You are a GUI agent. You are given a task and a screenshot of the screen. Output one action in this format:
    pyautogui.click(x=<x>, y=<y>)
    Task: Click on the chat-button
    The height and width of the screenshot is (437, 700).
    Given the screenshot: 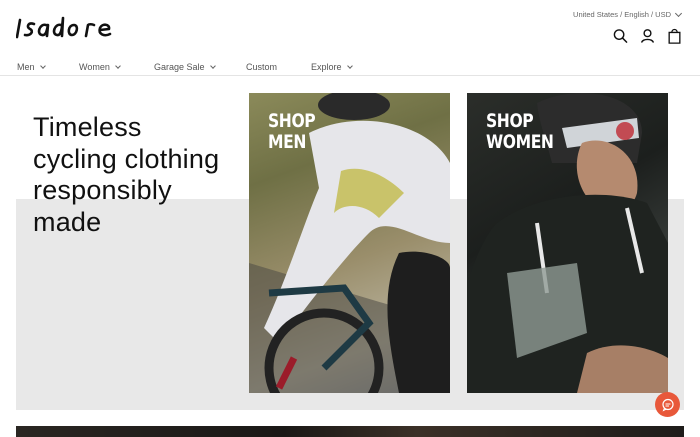 What is the action you would take?
    pyautogui.click(x=667, y=404)
    